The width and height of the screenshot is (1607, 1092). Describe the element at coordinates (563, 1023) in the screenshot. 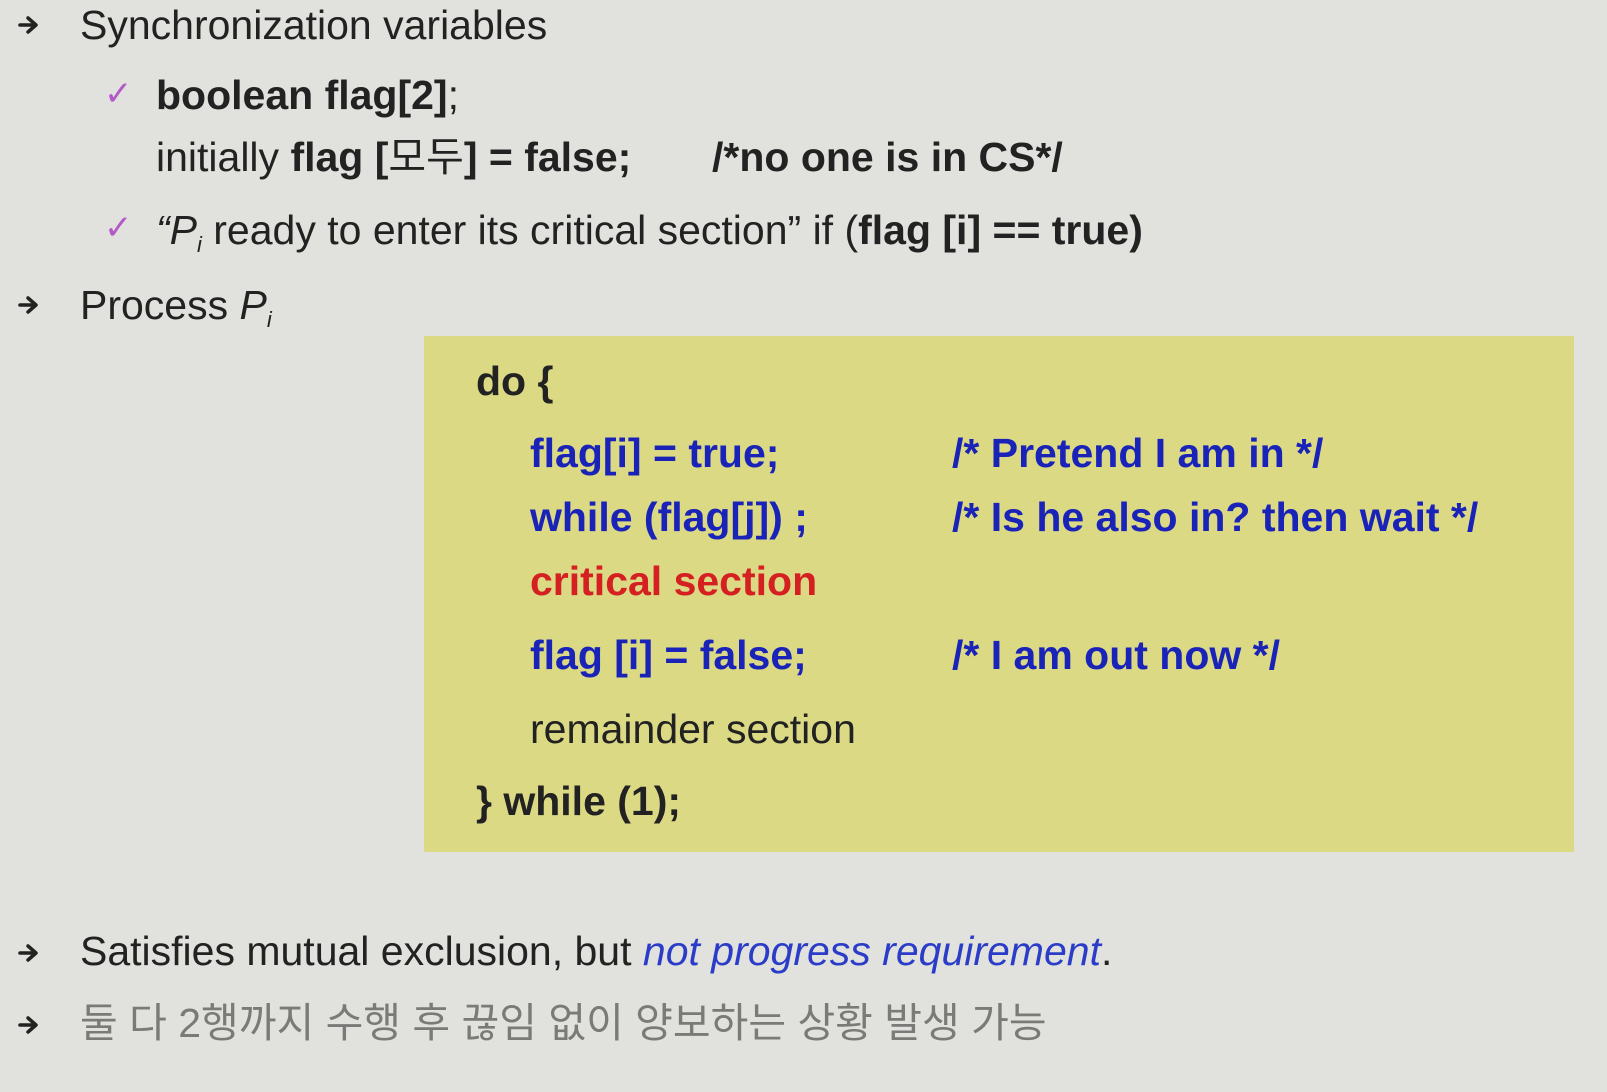

I see `korean-note: 둘 다 2행까지 수행 후 끊임 없이 양보하는 상황 발생 가능` at that location.